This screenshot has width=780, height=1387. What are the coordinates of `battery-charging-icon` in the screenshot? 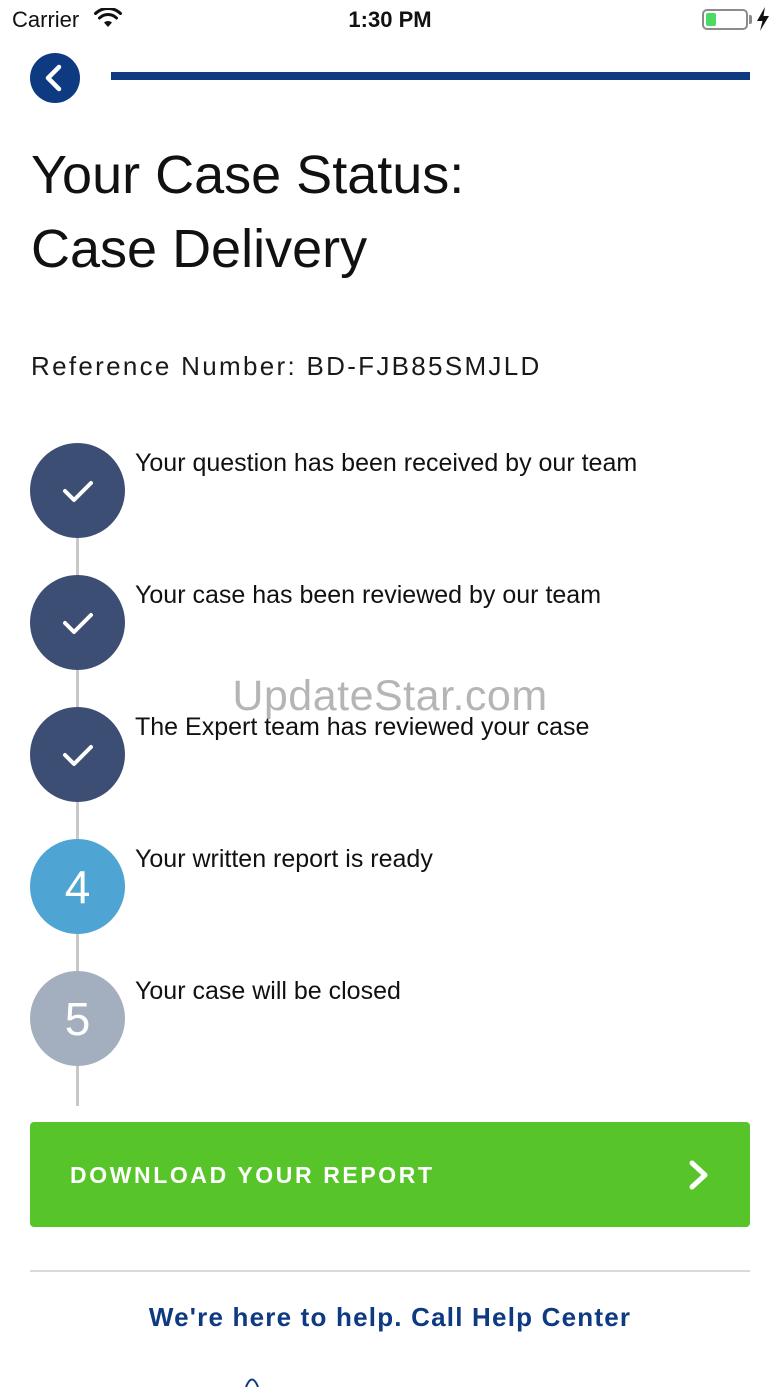 It's located at (725, 19).